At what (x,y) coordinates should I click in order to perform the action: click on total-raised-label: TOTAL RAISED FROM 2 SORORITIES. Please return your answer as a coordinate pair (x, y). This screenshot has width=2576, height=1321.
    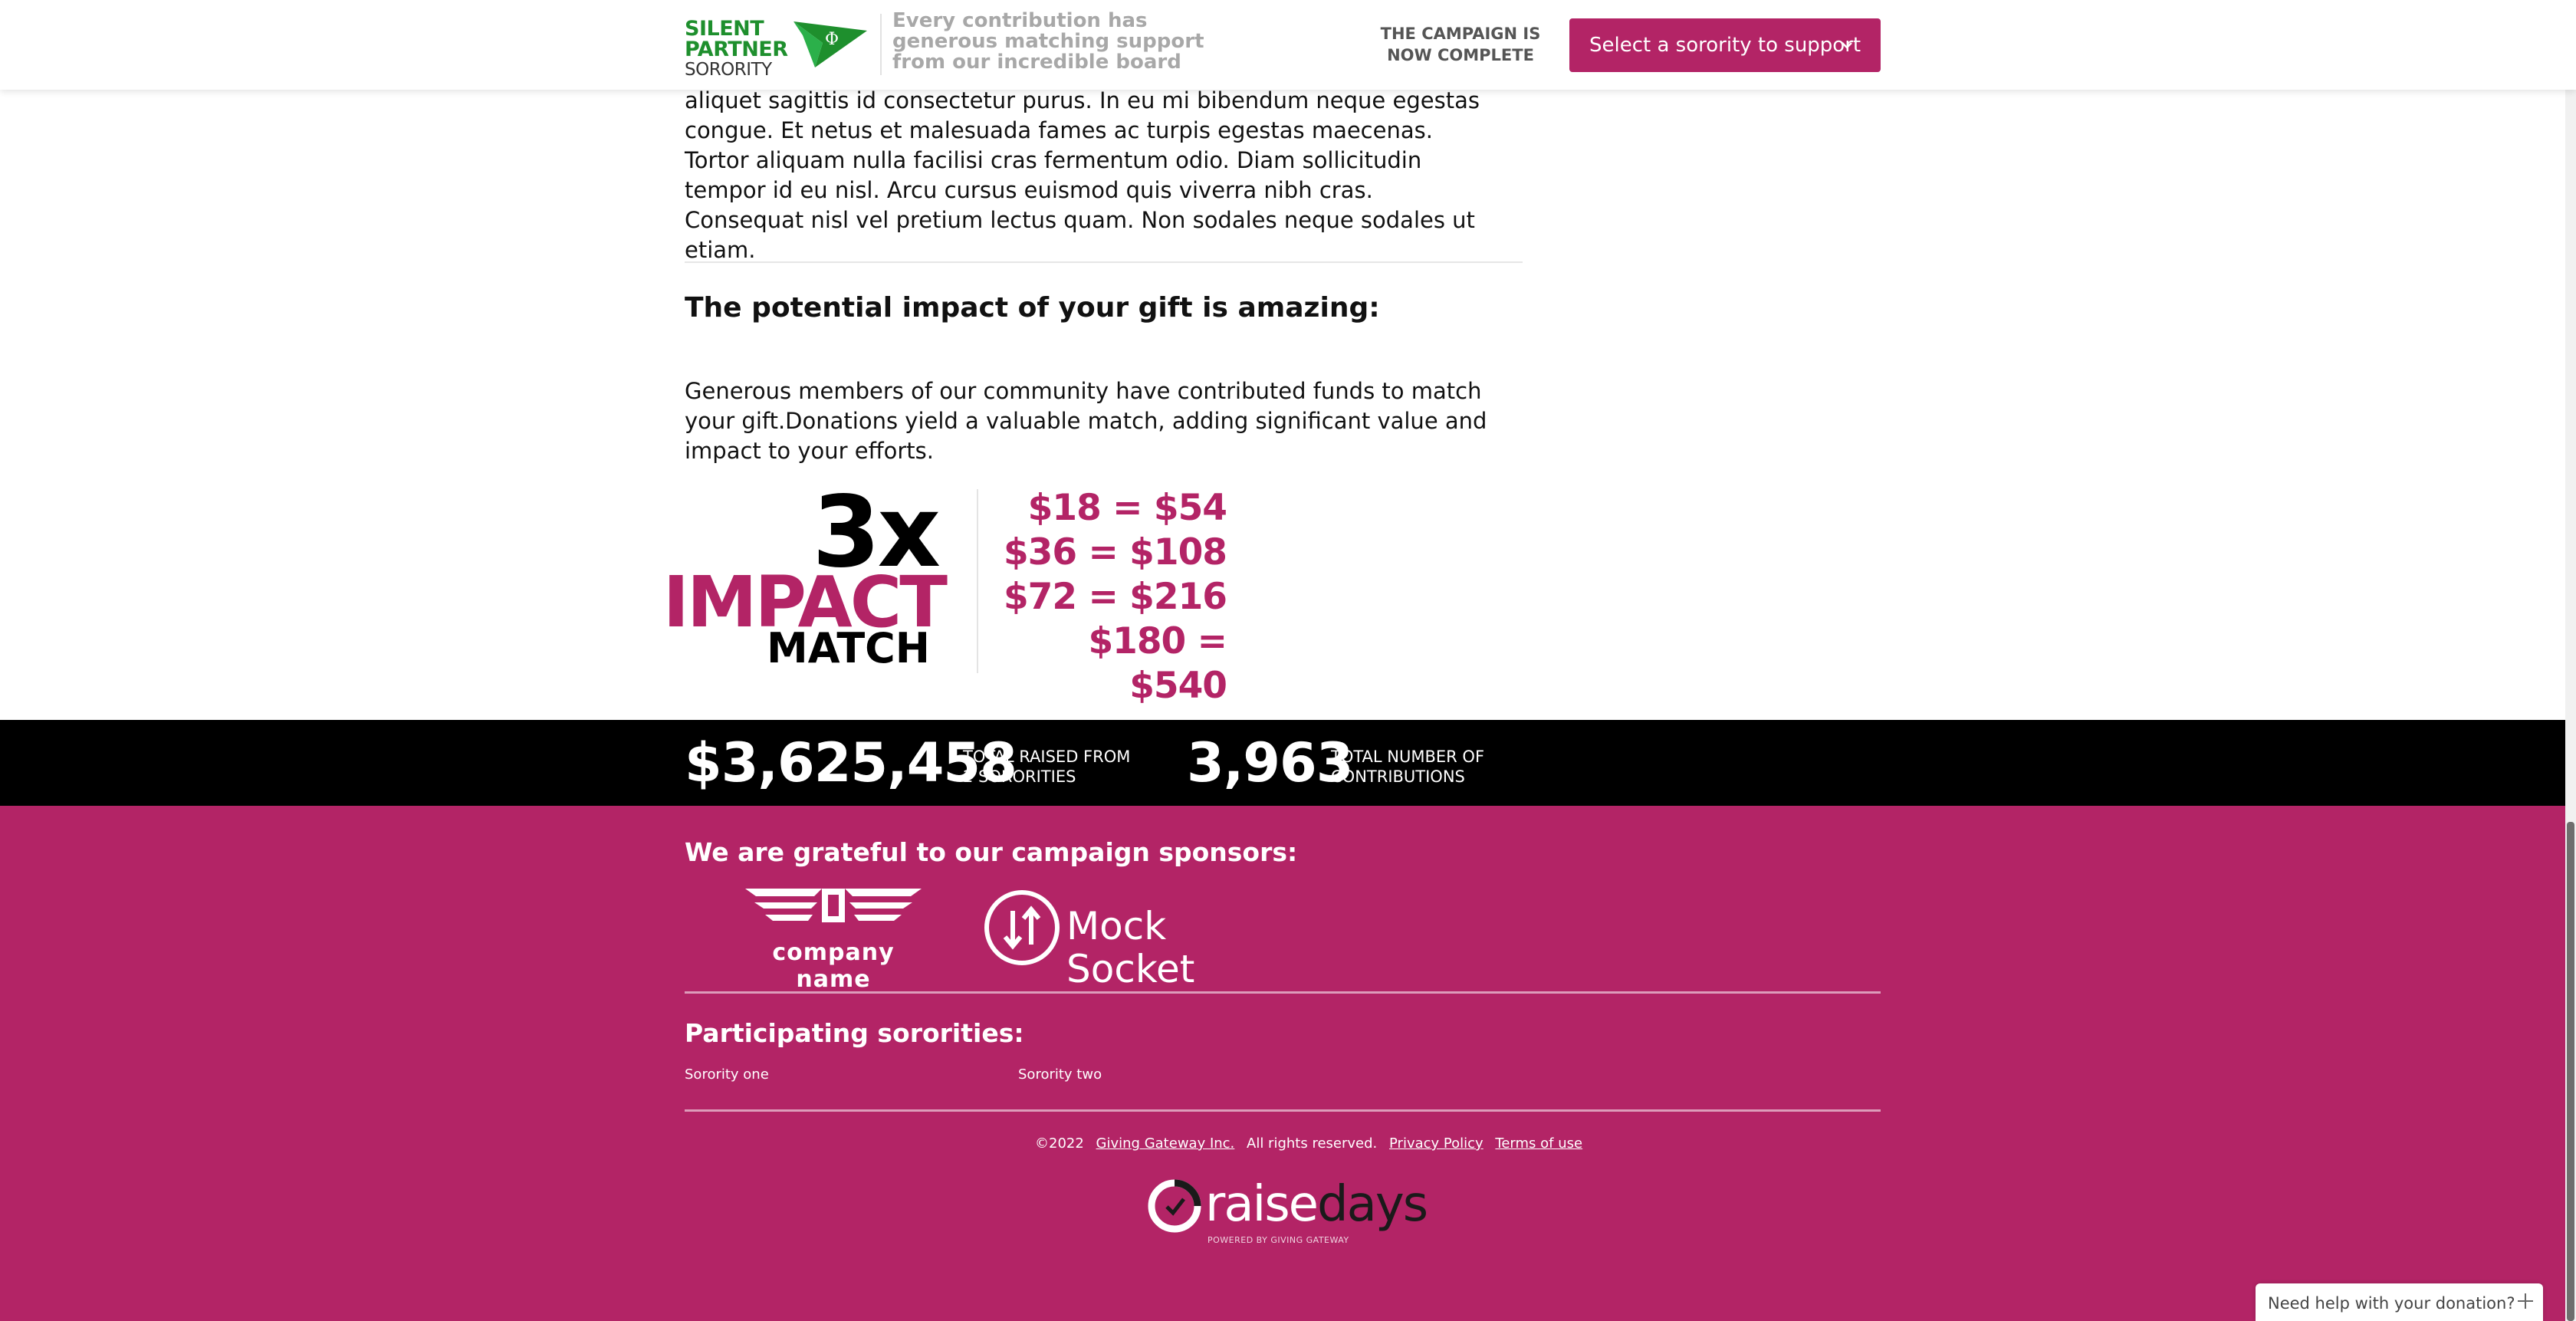
    Looking at the image, I should click on (1046, 767).